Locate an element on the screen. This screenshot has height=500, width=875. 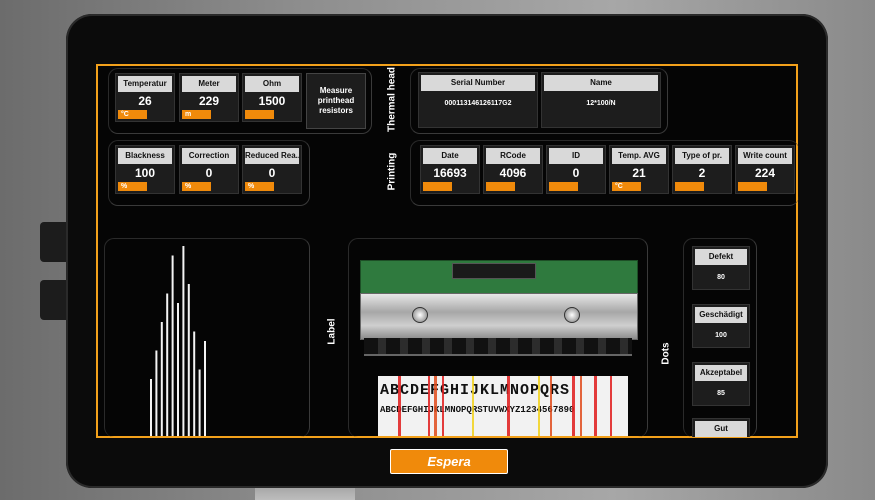
write-count-value: 224 is located at coordinates (765, 173).